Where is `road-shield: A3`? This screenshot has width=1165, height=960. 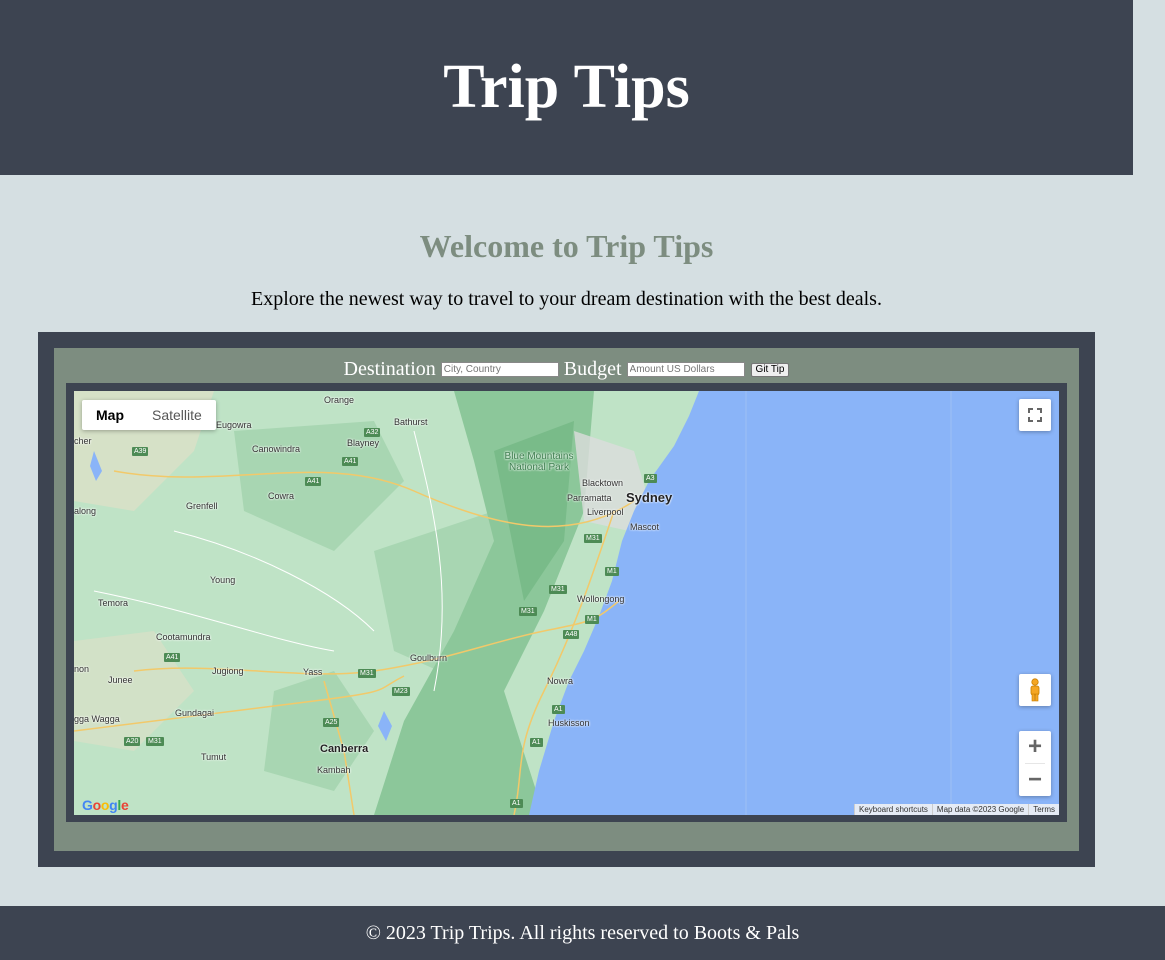 road-shield: A3 is located at coordinates (650, 478).